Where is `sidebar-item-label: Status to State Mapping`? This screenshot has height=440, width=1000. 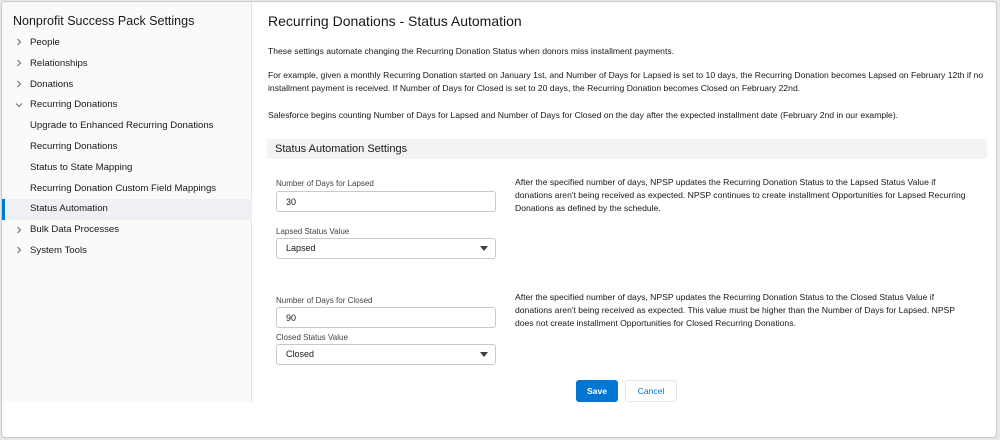 sidebar-item-label: Status to State Mapping is located at coordinates (81, 167).